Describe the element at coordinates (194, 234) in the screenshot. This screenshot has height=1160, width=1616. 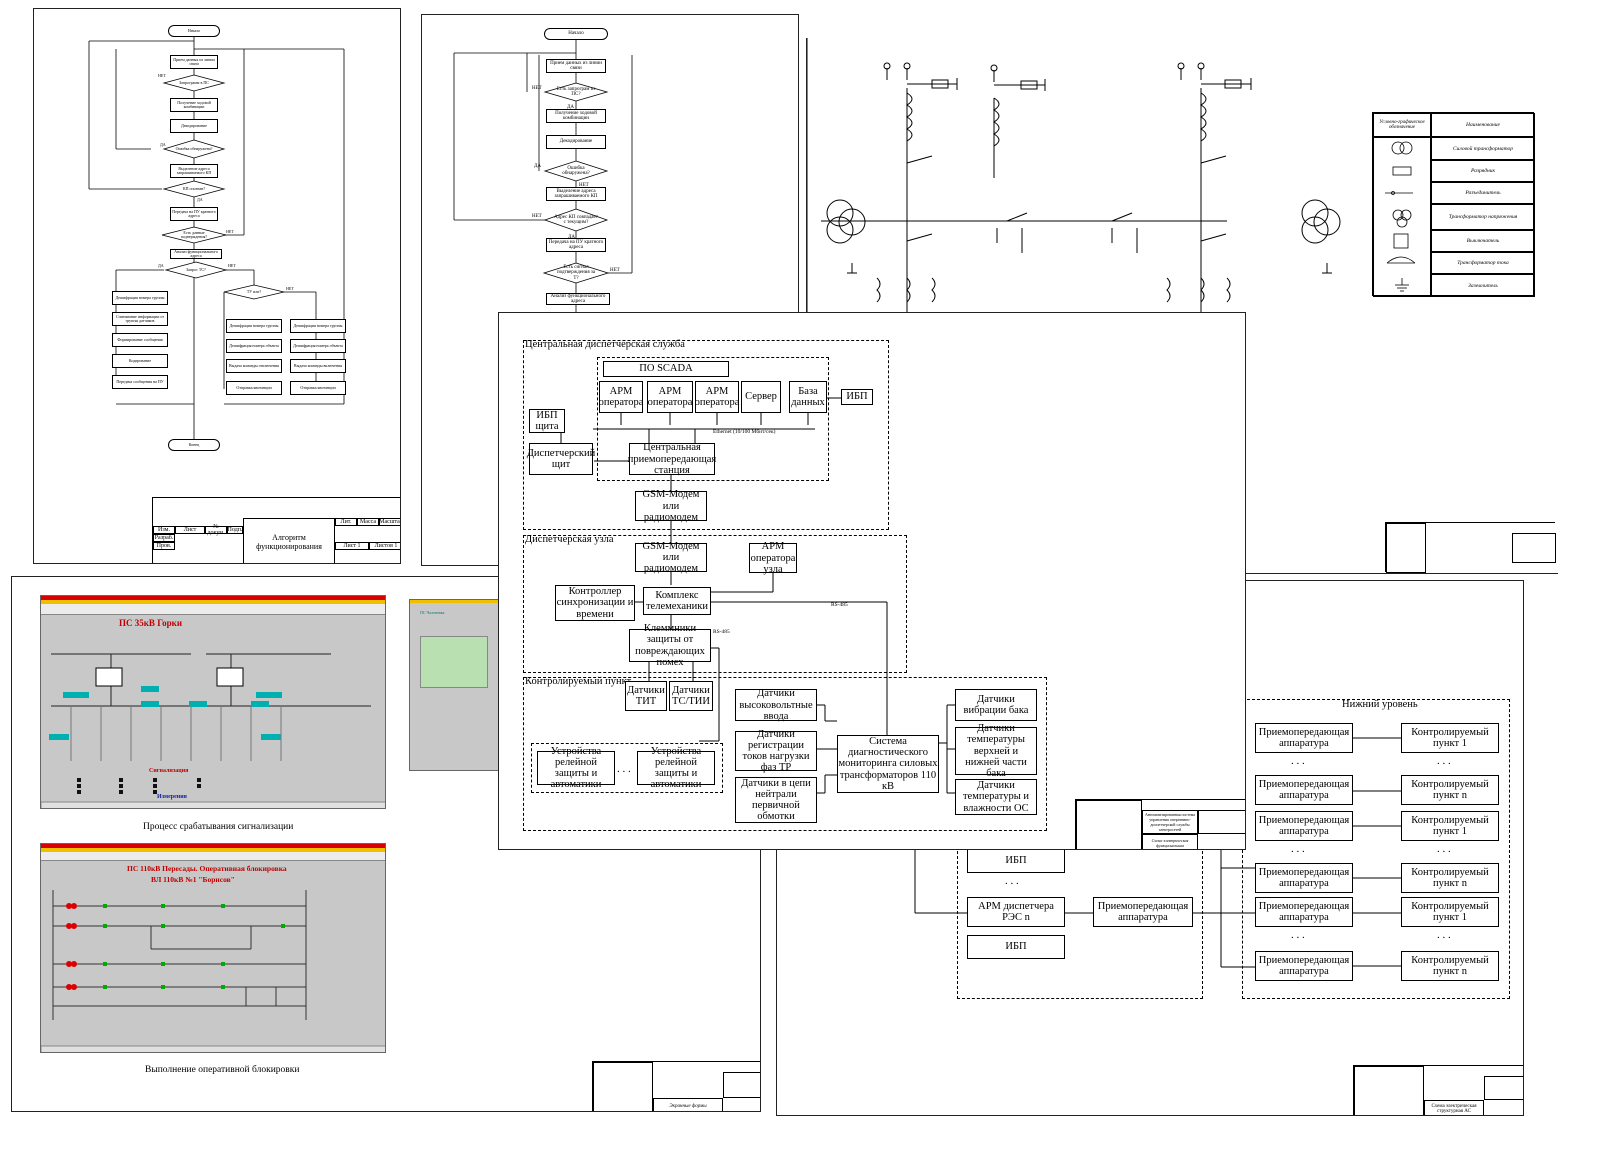
I see `algo-step-9: Есть данные подверждения?` at that location.